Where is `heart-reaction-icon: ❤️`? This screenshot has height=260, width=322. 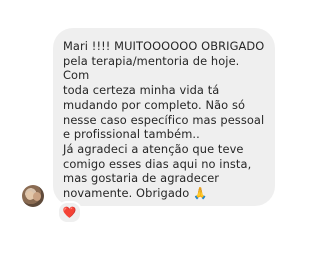
heart-reaction-icon: ❤️ is located at coordinates (69, 212).